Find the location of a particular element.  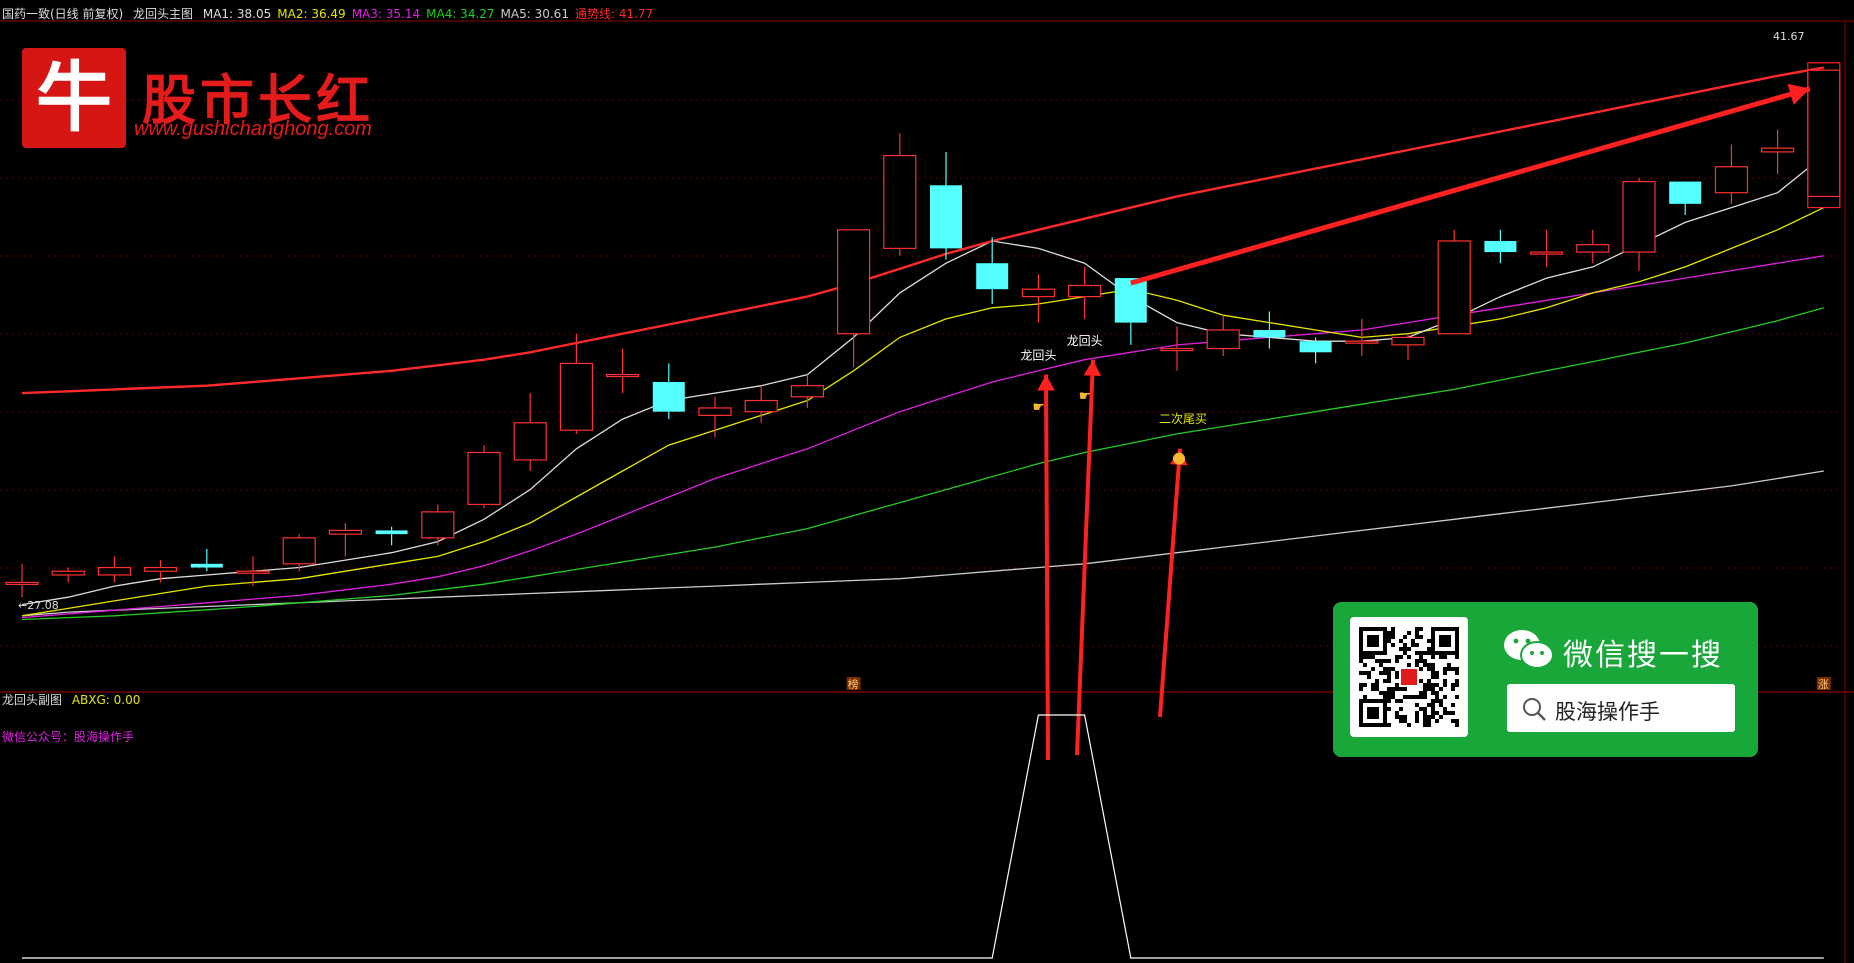

marker-label: 涨 is located at coordinates (1823, 684).